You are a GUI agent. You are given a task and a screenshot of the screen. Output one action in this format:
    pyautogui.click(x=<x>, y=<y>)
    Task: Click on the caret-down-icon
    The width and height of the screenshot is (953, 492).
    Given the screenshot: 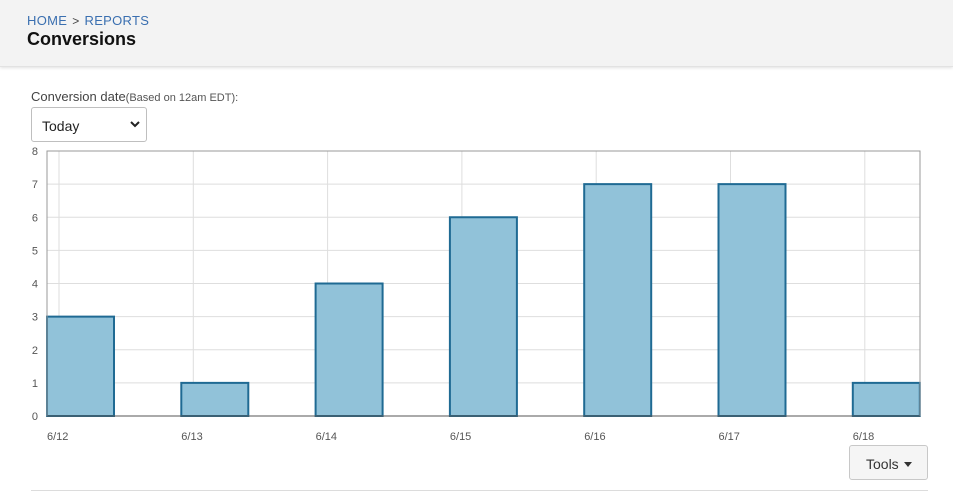 What is the action you would take?
    pyautogui.click(x=908, y=464)
    